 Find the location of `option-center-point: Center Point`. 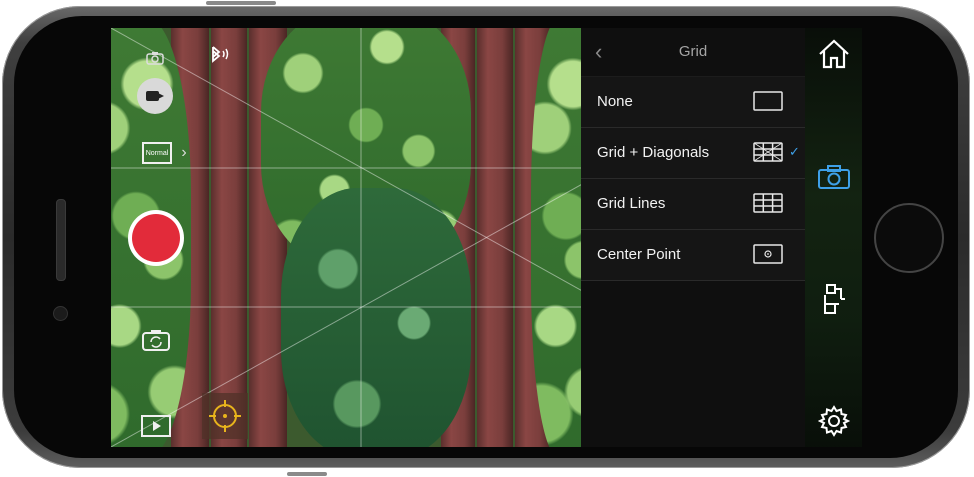

option-center-point: Center Point is located at coordinates (693, 255).